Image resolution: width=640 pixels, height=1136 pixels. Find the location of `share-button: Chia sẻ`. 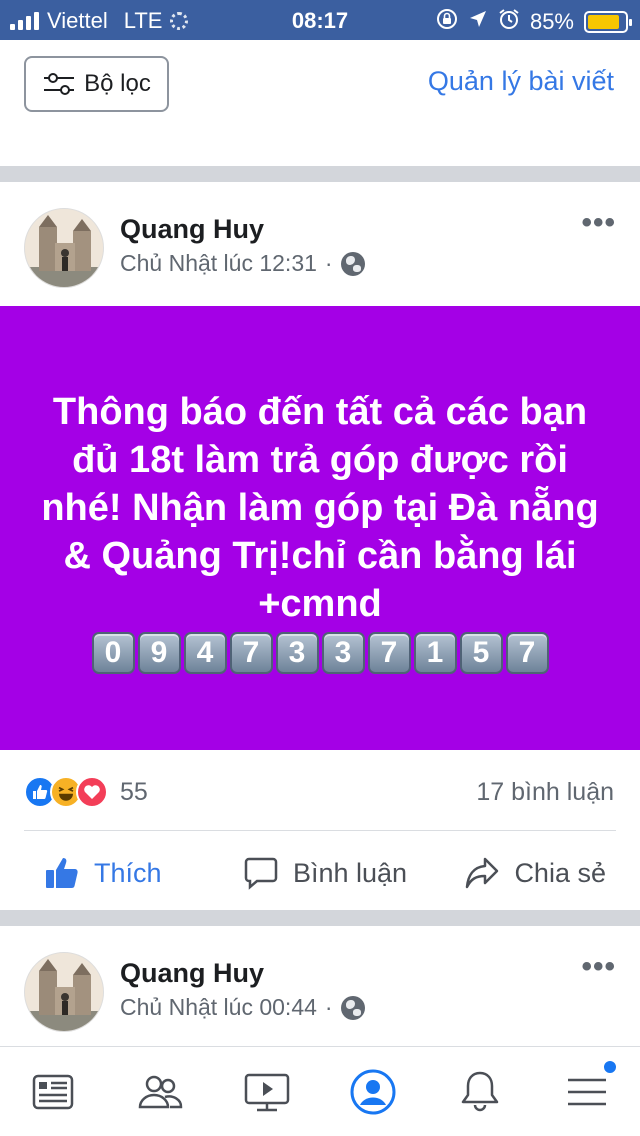

share-button: Chia sẻ is located at coordinates (529, 873).